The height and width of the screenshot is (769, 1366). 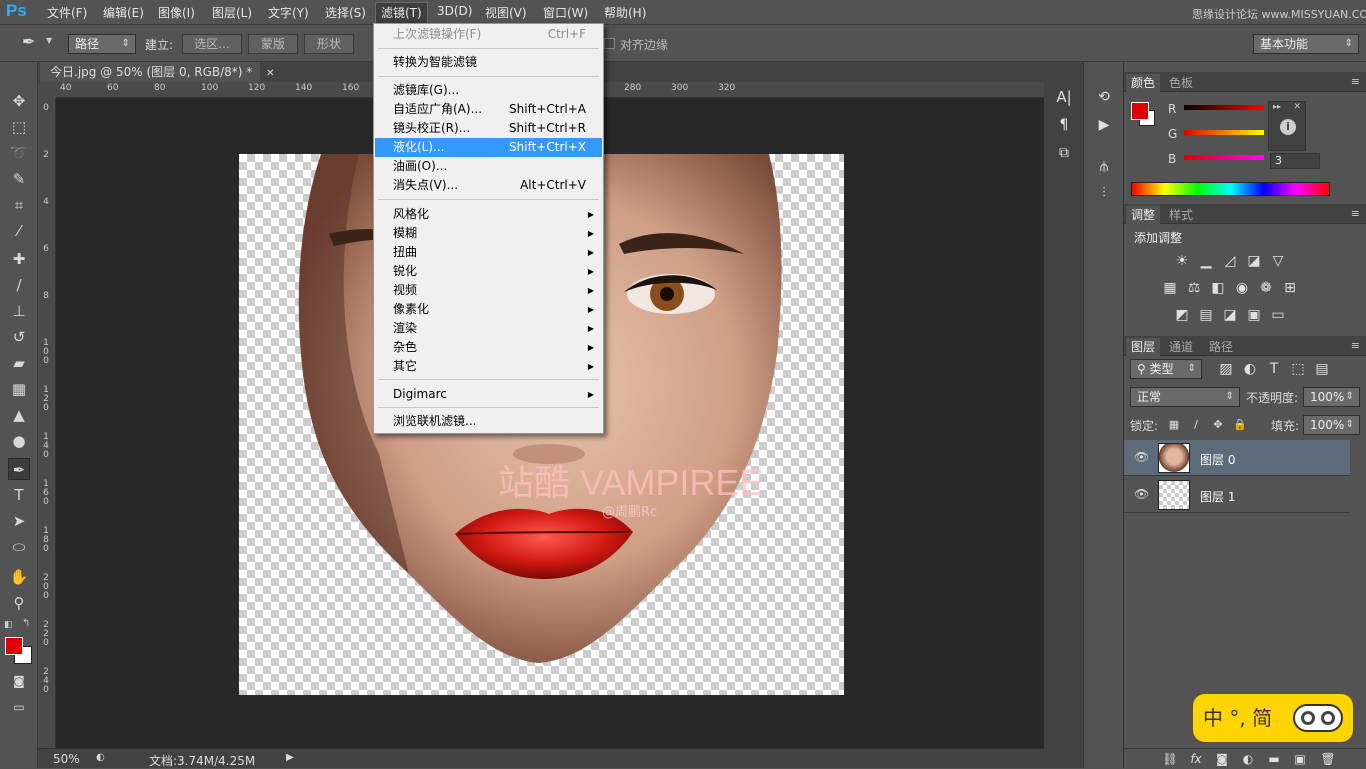 I want to click on b-slider, so click(x=1224, y=157).